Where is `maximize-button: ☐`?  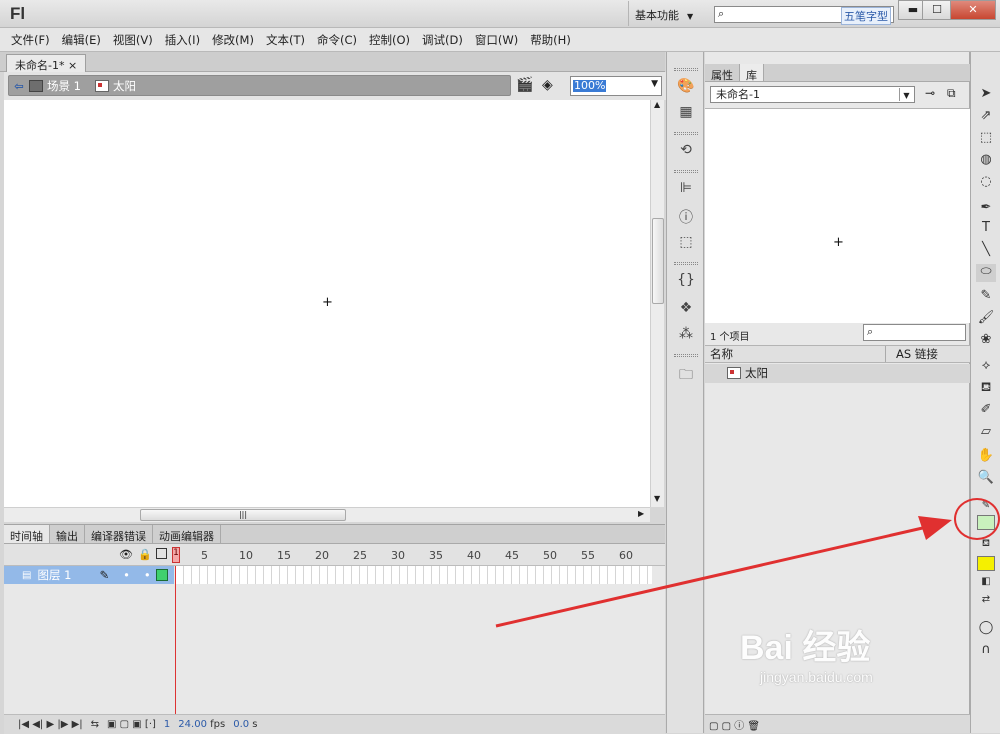
maximize-button: ☐ is located at coordinates (937, 10).